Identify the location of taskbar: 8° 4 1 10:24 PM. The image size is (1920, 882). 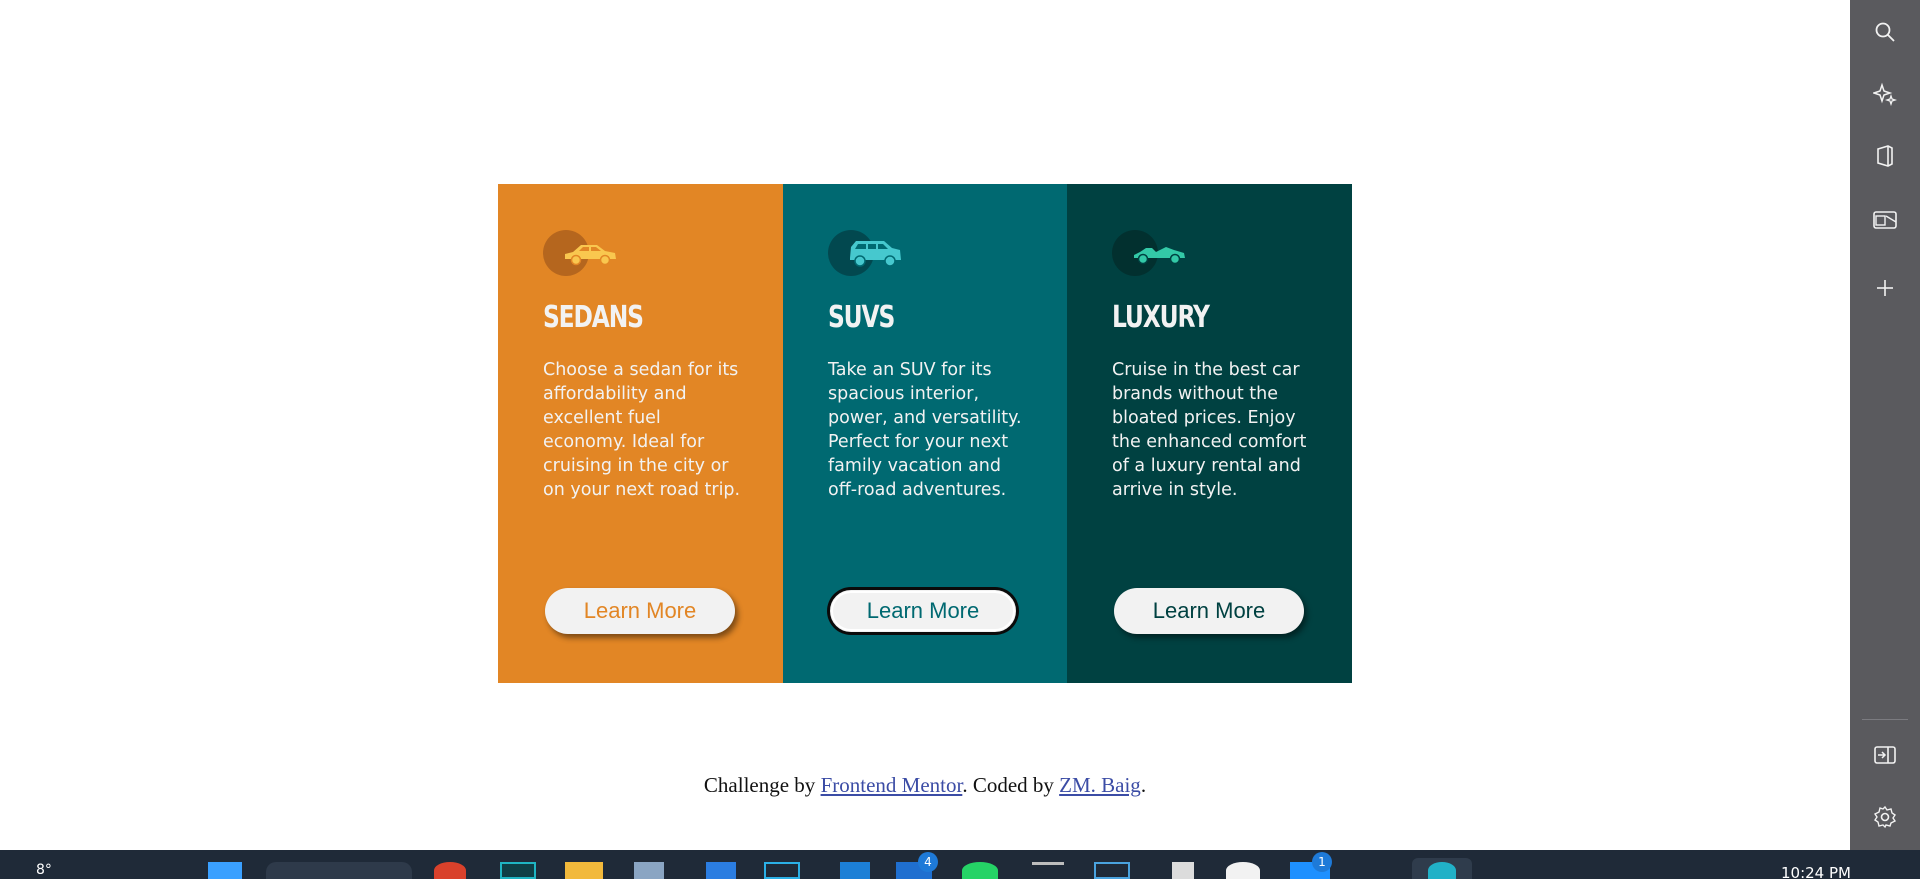
(960, 866).